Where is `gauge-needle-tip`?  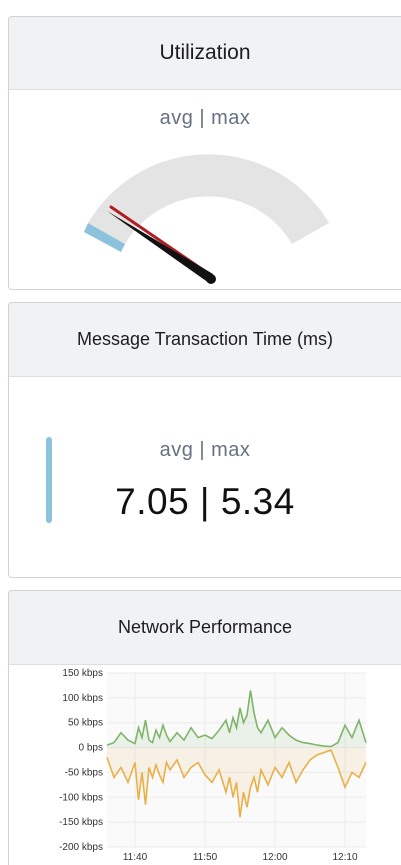
gauge-needle-tip is located at coordinates (211, 279).